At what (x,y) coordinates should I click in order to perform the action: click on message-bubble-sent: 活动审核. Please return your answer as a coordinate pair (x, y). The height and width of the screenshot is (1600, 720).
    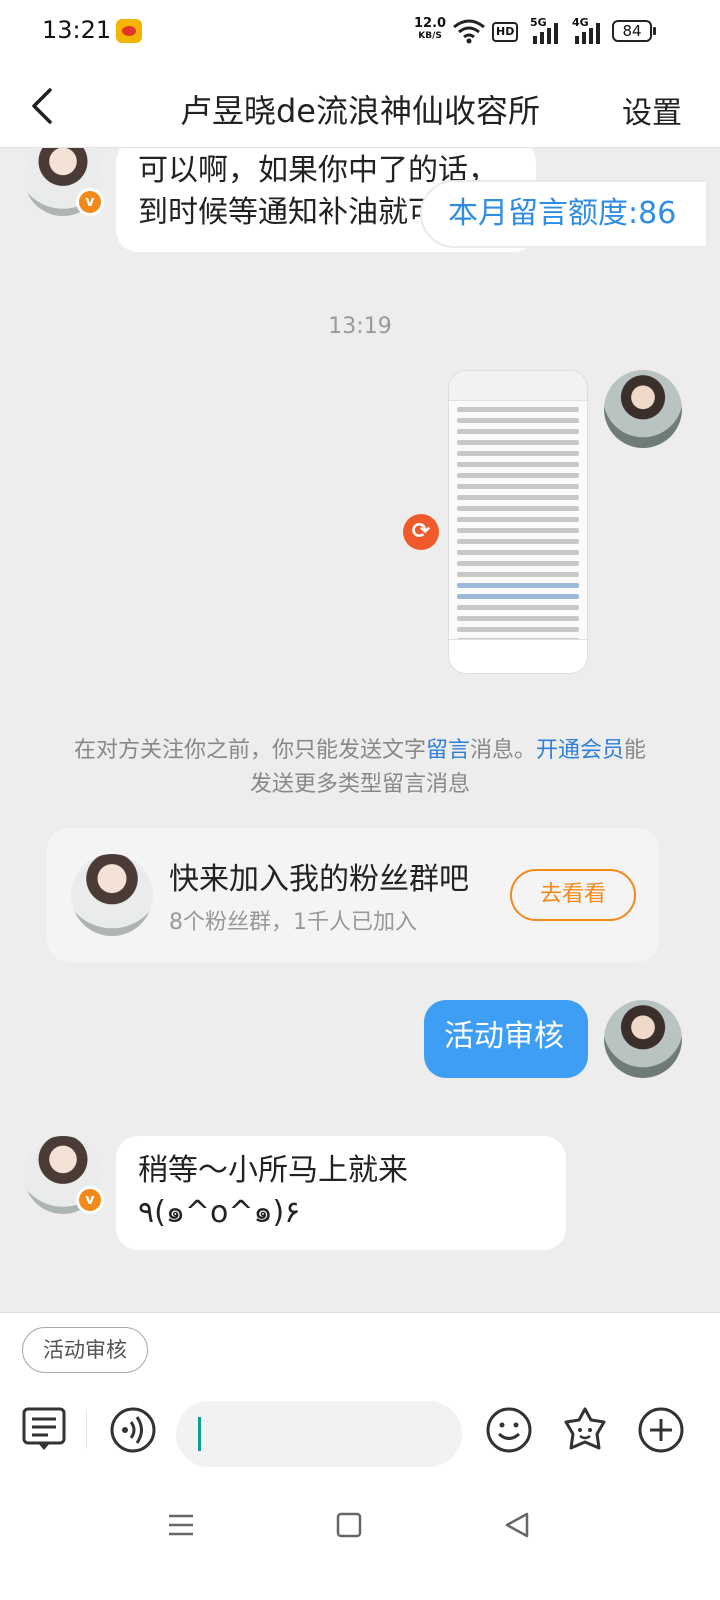
    Looking at the image, I should click on (506, 1039).